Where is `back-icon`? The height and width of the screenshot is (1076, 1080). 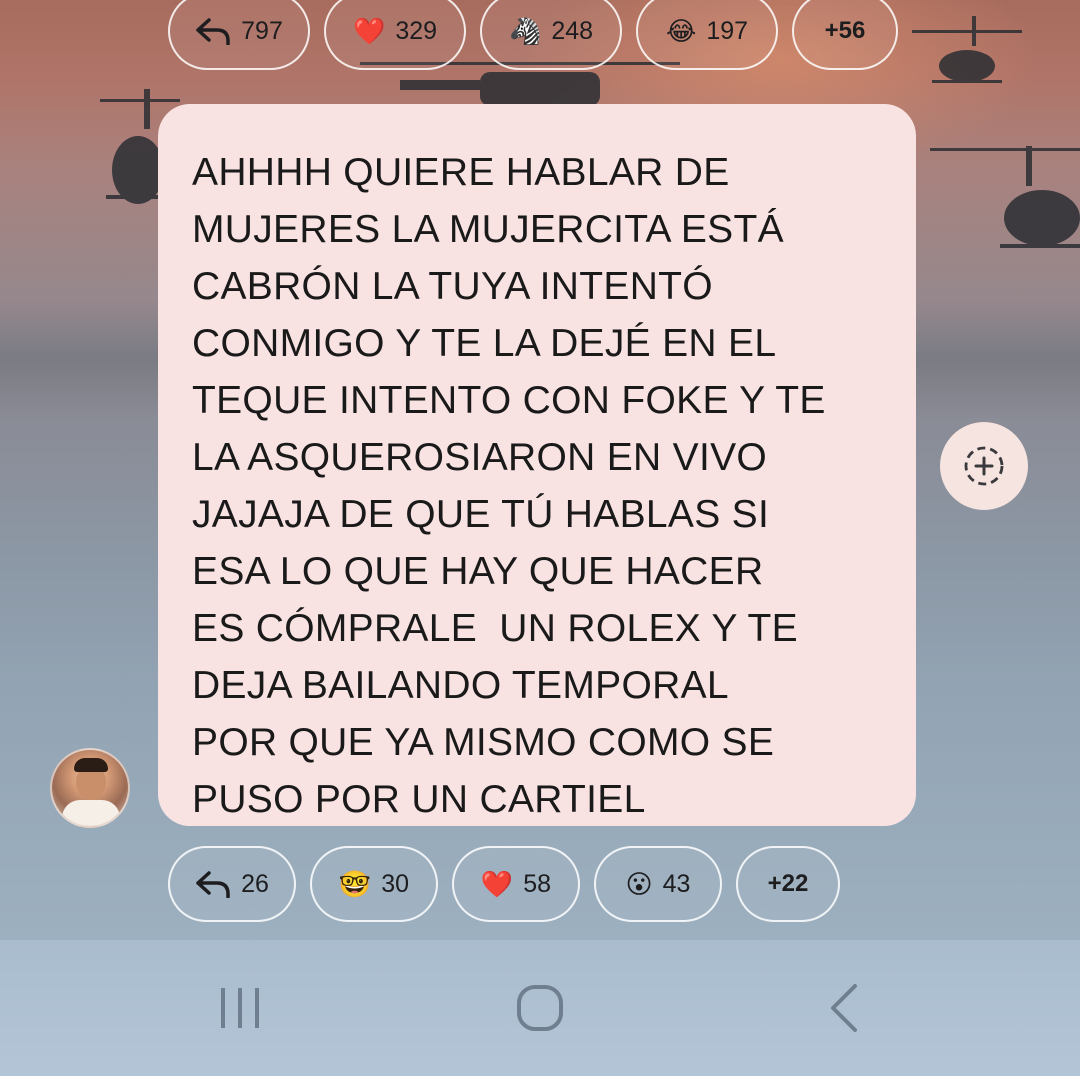
back-icon is located at coordinates (844, 1008).